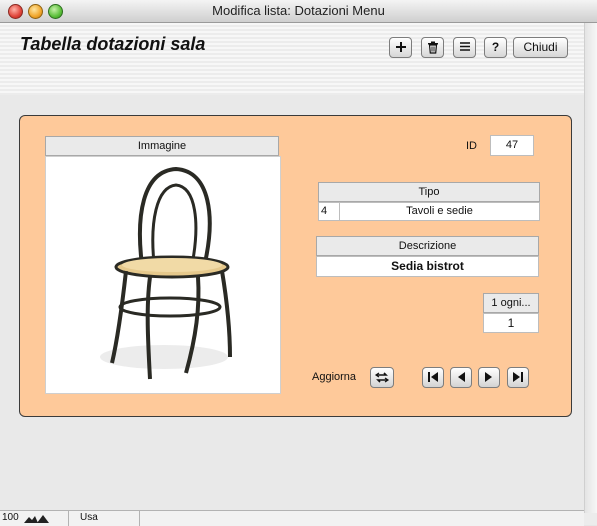  I want to click on layout-header: Tabella dotazioni sala ? Chiudi, so click(292, 59).